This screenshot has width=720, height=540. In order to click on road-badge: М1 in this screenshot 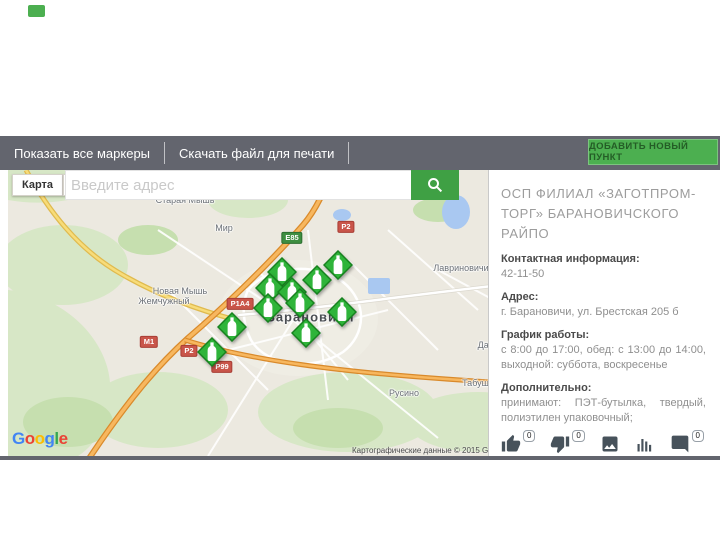, I will do `click(149, 342)`.